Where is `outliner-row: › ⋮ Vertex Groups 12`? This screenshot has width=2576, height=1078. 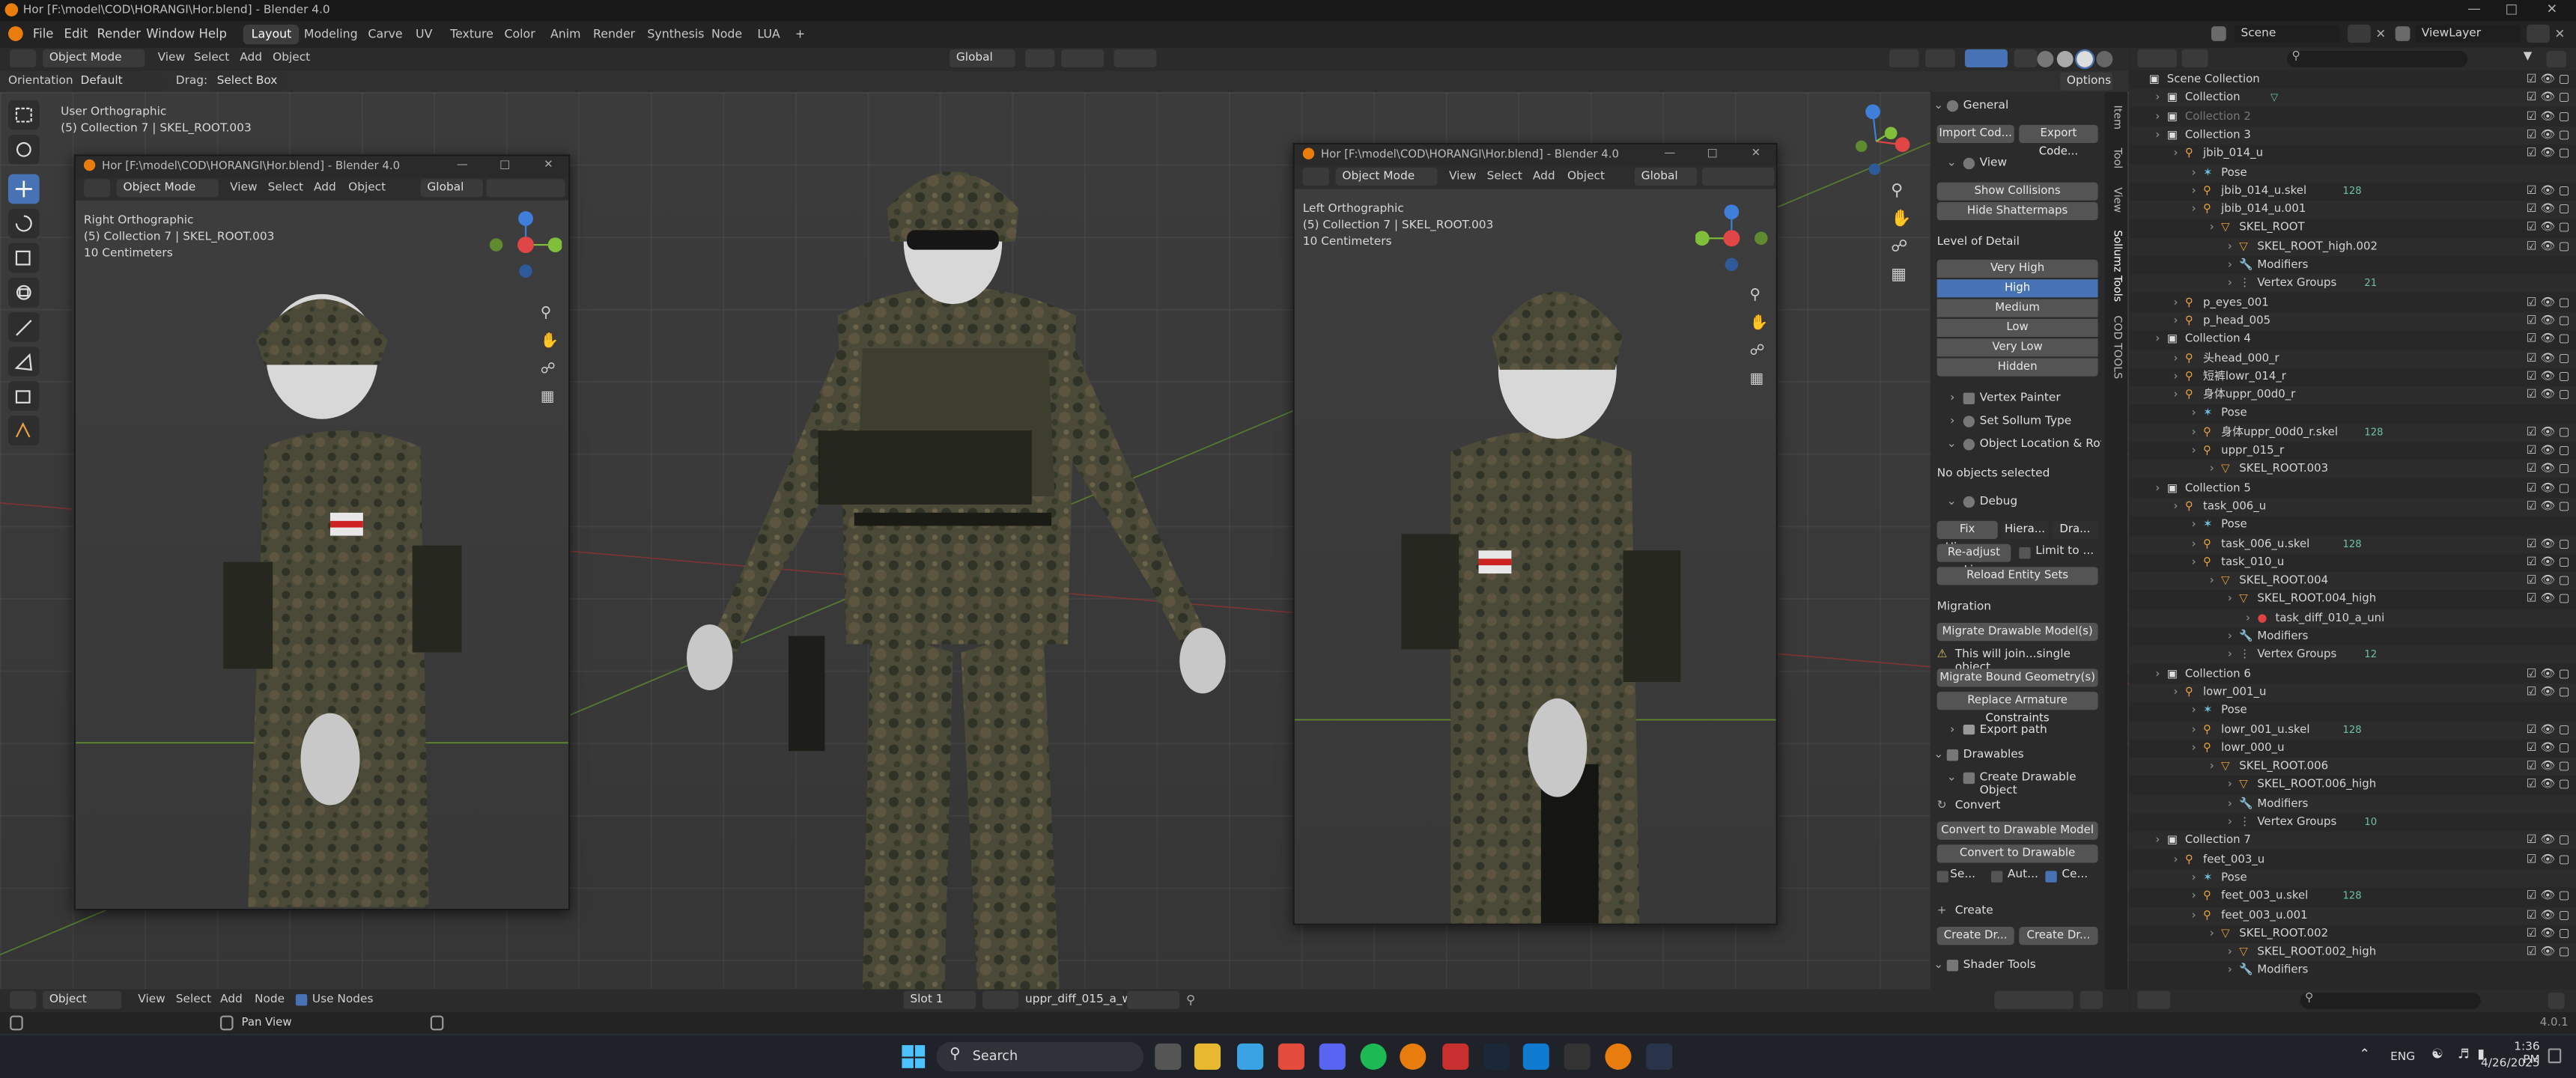
outliner-row: › ⋮ Vertex Groups 12 is located at coordinates (2352, 655).